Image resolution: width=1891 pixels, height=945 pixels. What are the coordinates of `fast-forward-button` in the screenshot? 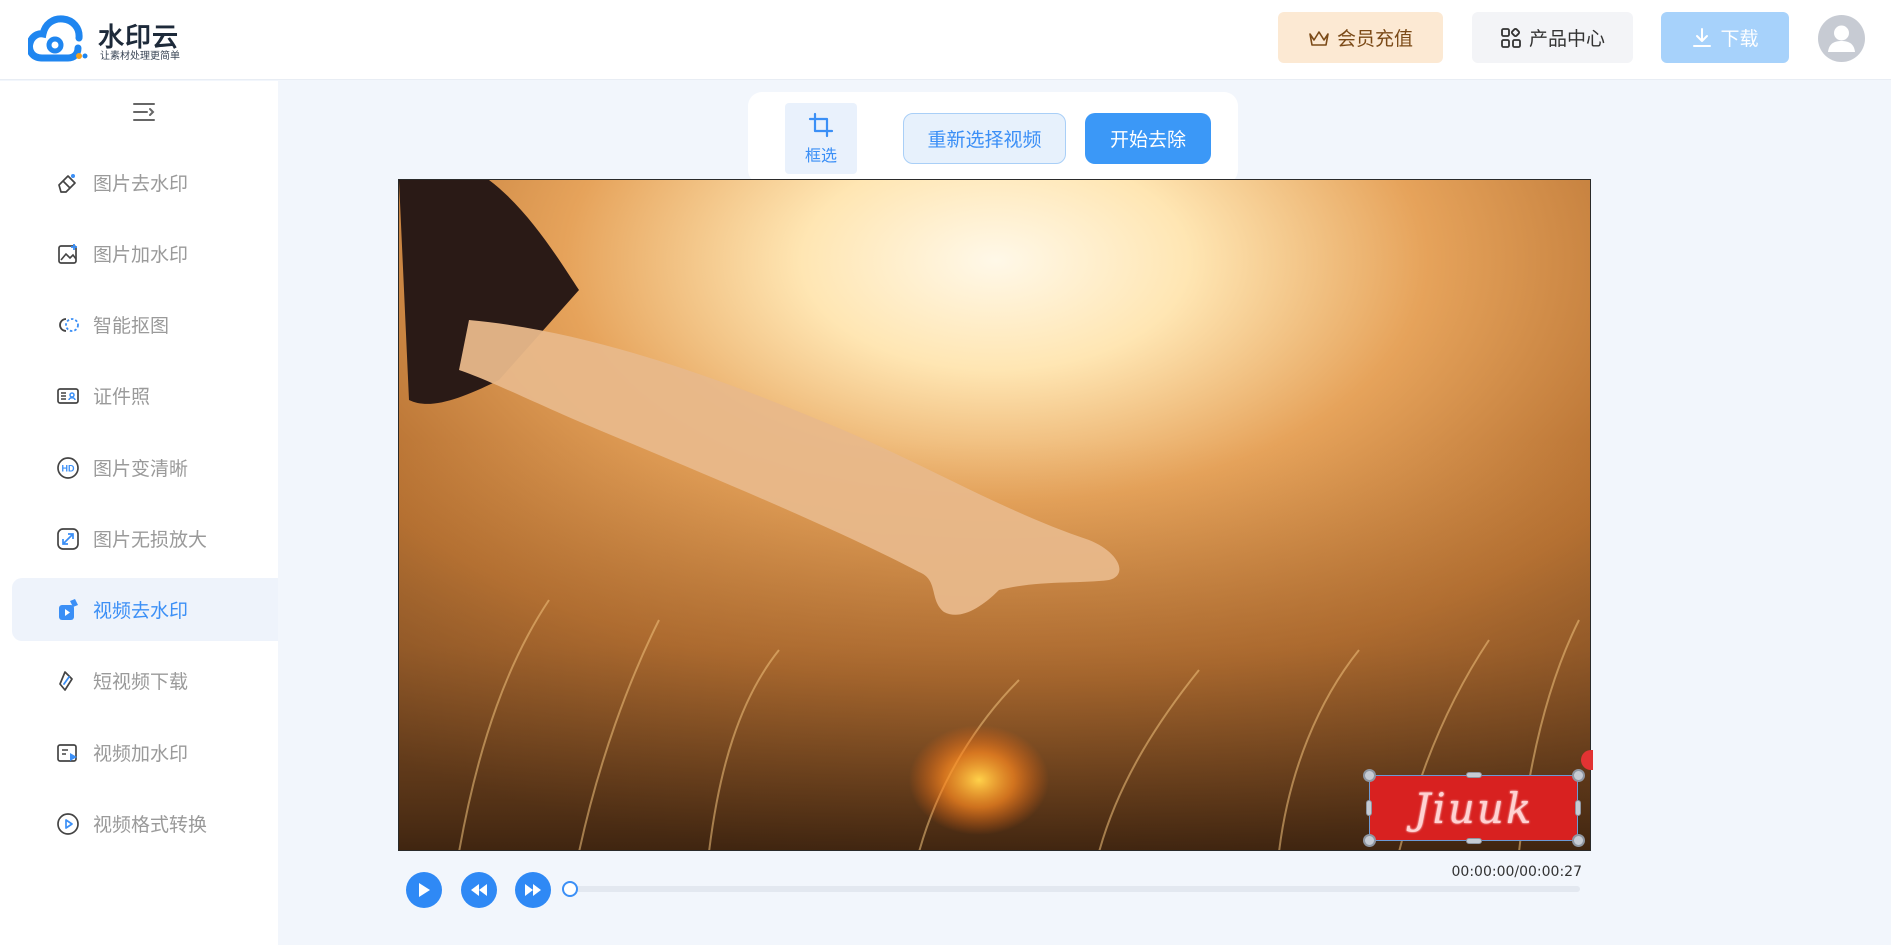 It's located at (533, 890).